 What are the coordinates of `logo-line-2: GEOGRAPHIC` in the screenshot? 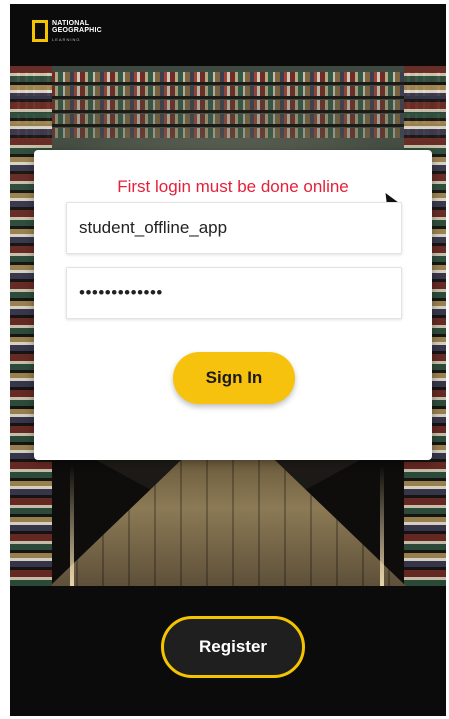 It's located at (77, 30).